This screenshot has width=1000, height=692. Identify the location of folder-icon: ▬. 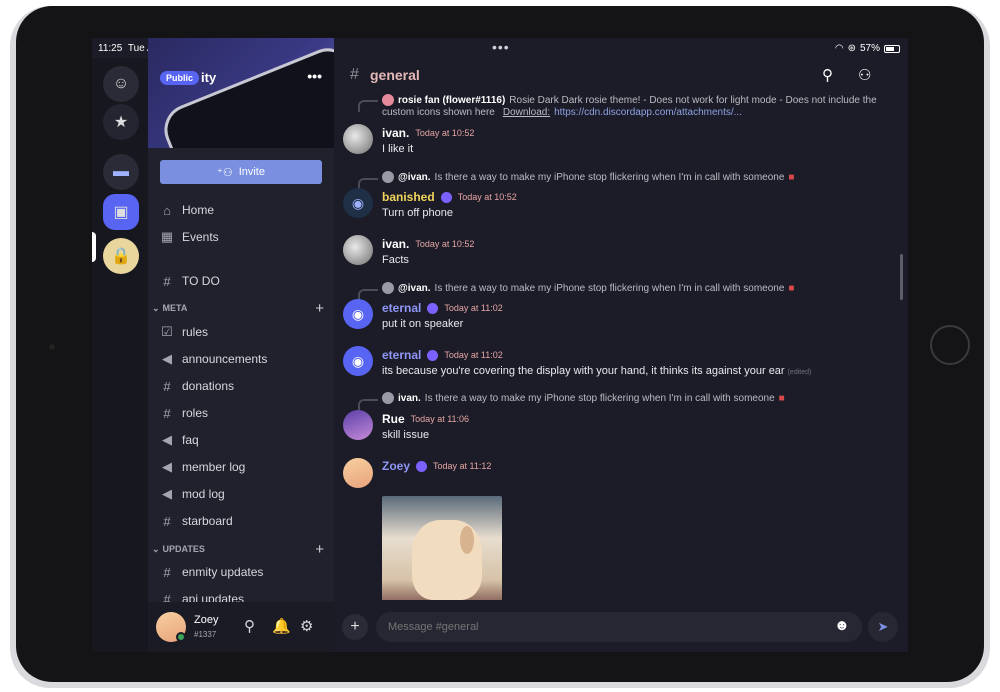
(121, 172).